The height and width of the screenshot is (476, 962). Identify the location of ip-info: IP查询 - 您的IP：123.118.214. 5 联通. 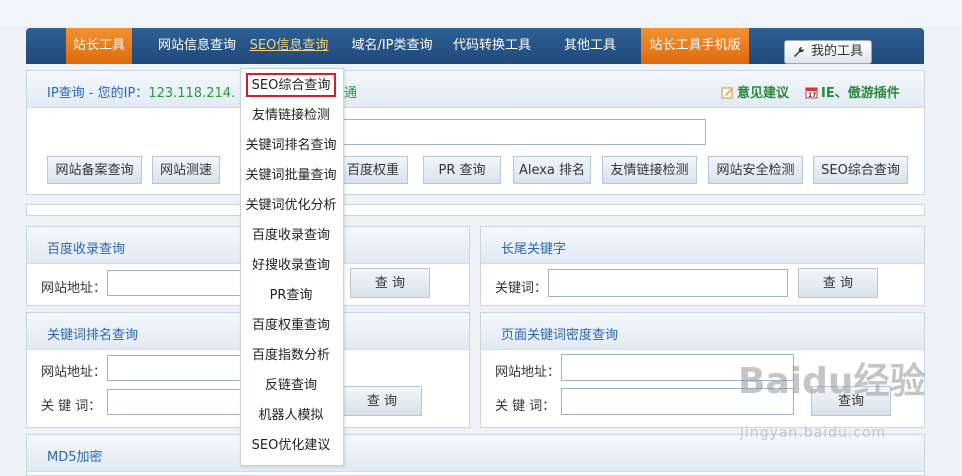
(202, 91).